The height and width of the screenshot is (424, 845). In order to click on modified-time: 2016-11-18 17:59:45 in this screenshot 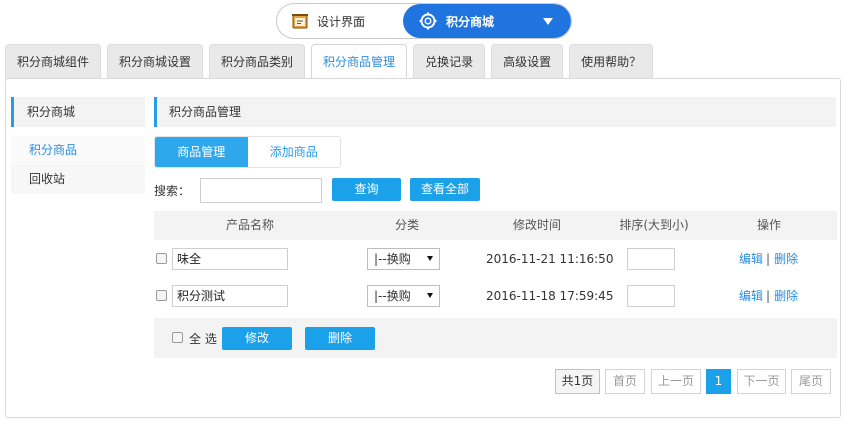, I will do `click(550, 295)`.